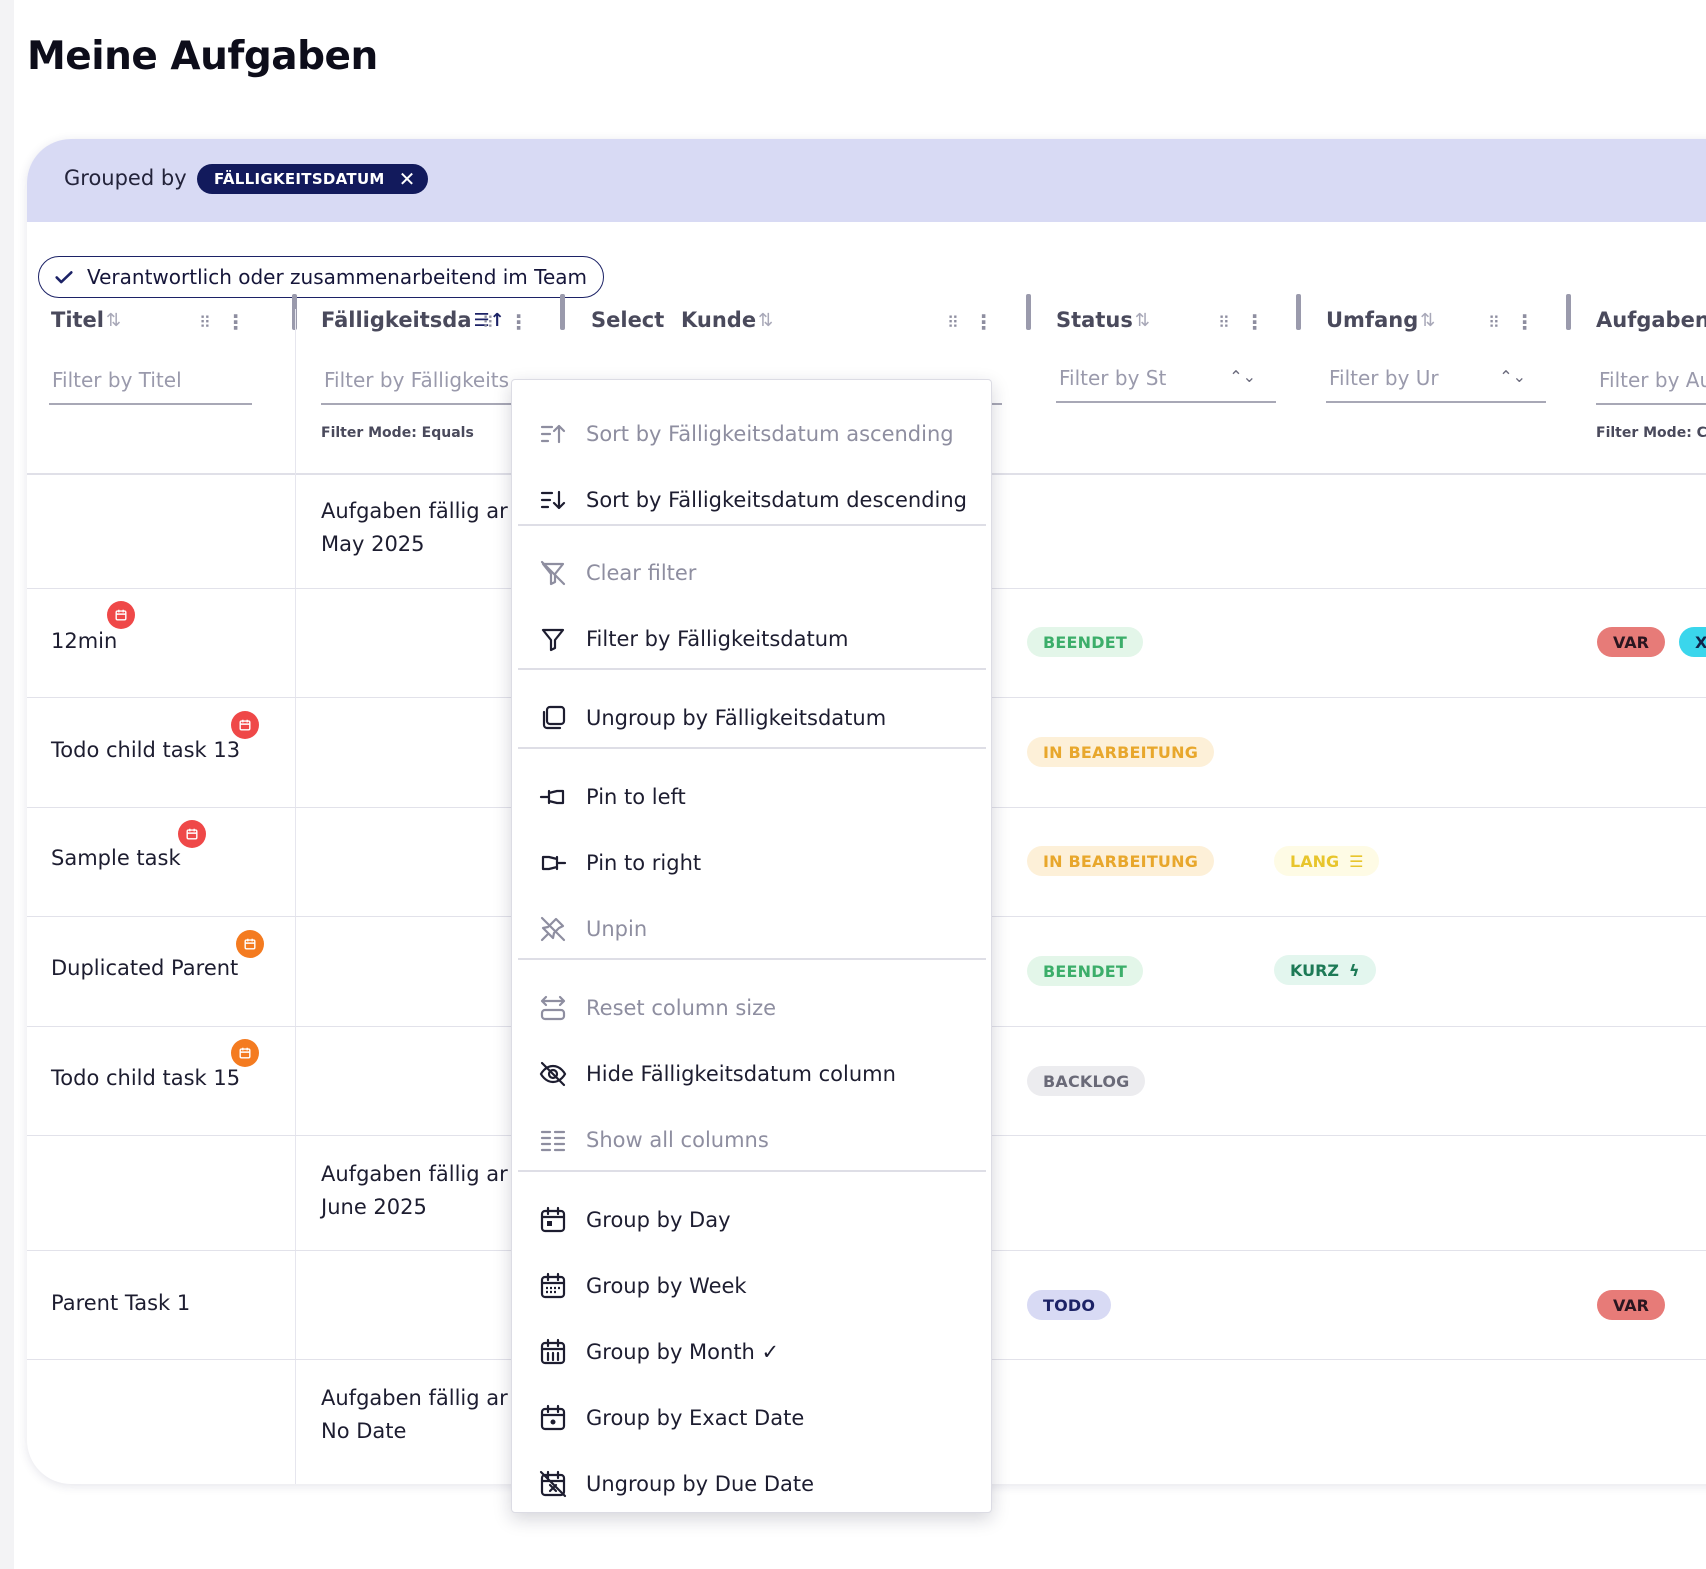 The height and width of the screenshot is (1569, 1706). What do you see at coordinates (299, 179) in the screenshot?
I see `group-chip-label: FÄLLIGKEITSDATUM` at bounding box center [299, 179].